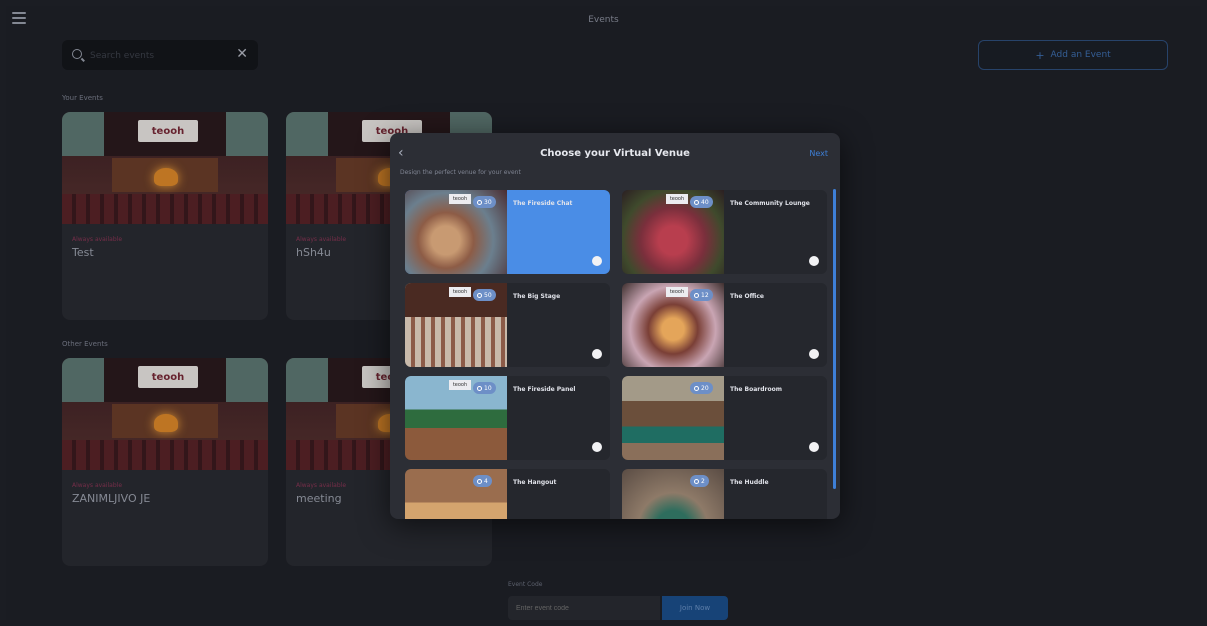 This screenshot has width=1207, height=626. What do you see at coordinates (537, 296) in the screenshot?
I see `venue-name: The Big Stage` at bounding box center [537, 296].